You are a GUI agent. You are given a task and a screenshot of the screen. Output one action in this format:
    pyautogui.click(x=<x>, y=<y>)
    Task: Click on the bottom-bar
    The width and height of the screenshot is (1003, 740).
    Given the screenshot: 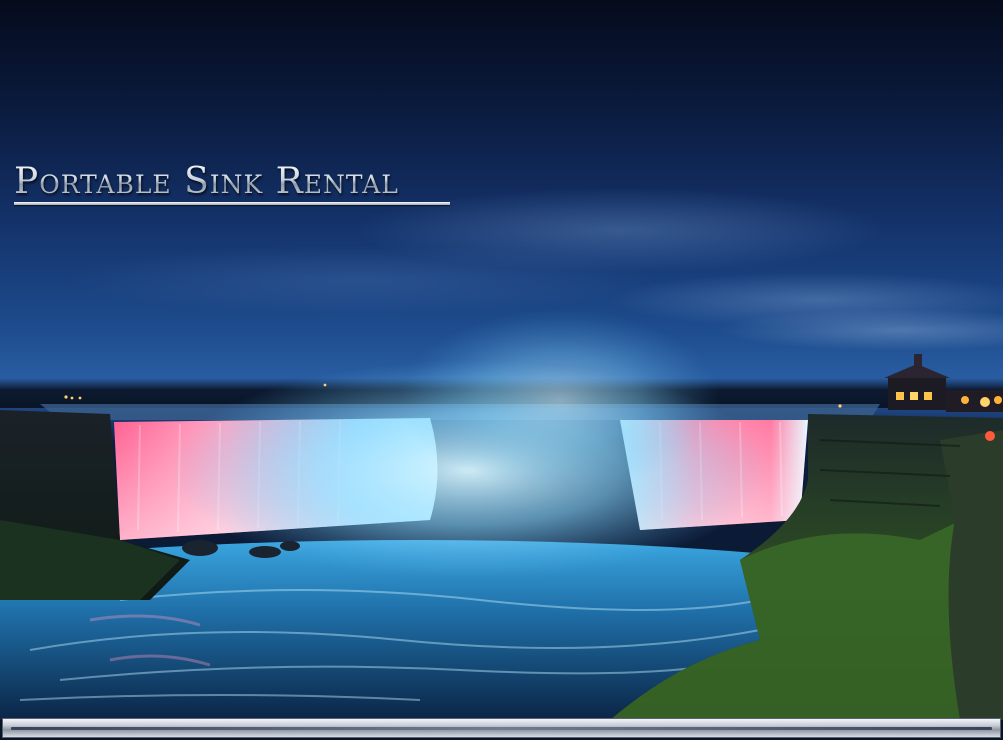 What is the action you would take?
    pyautogui.click(x=501, y=728)
    